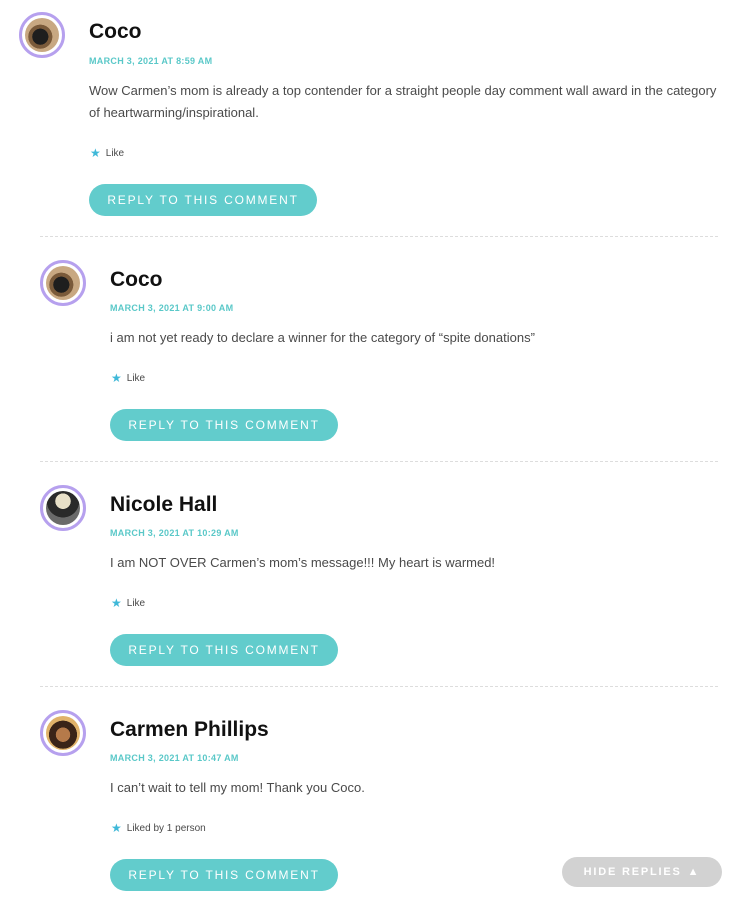 The image size is (738, 900). I want to click on comment-date: MARCH 3, 2021 AT 9:00 AM, so click(171, 308).